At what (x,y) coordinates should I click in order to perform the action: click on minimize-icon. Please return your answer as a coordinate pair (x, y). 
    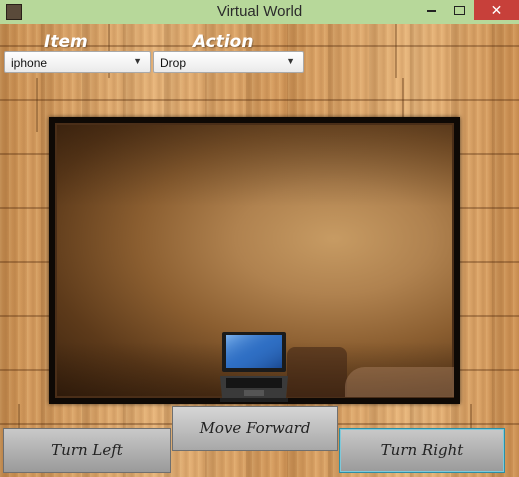
    Looking at the image, I should click on (431, 10).